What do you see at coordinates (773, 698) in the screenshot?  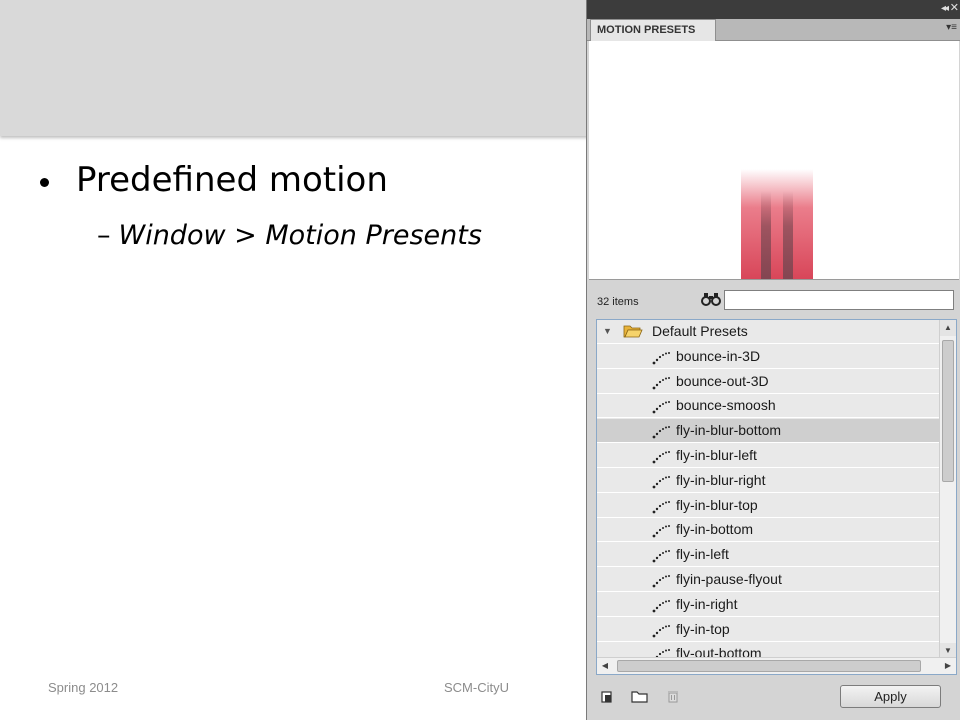 I see `panel-footer: Apply` at bounding box center [773, 698].